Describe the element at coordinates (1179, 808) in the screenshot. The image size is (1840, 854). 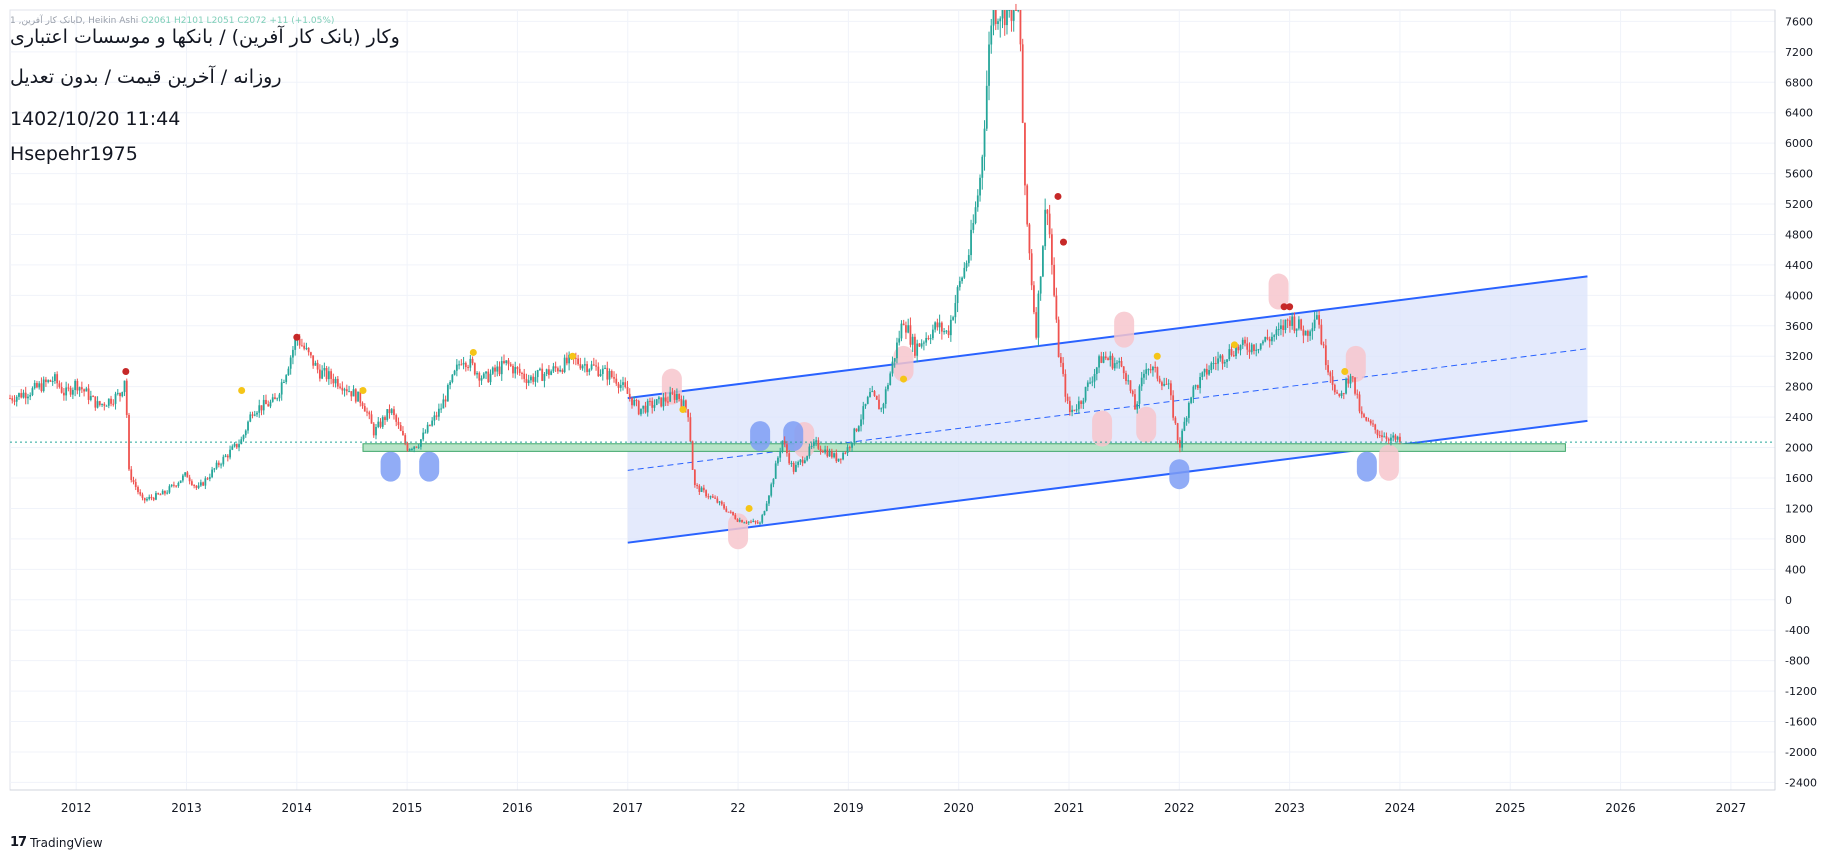
I see `x-tick-label: 2022` at that location.